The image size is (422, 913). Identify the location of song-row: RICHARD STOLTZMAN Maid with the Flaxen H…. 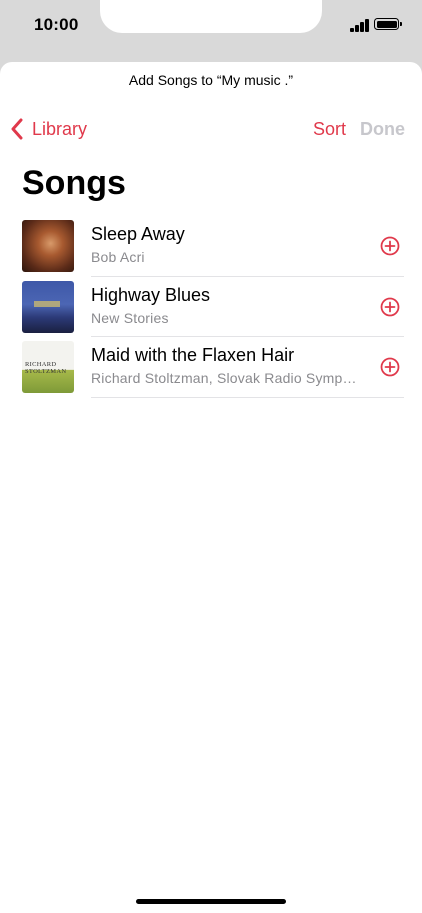
(211, 367).